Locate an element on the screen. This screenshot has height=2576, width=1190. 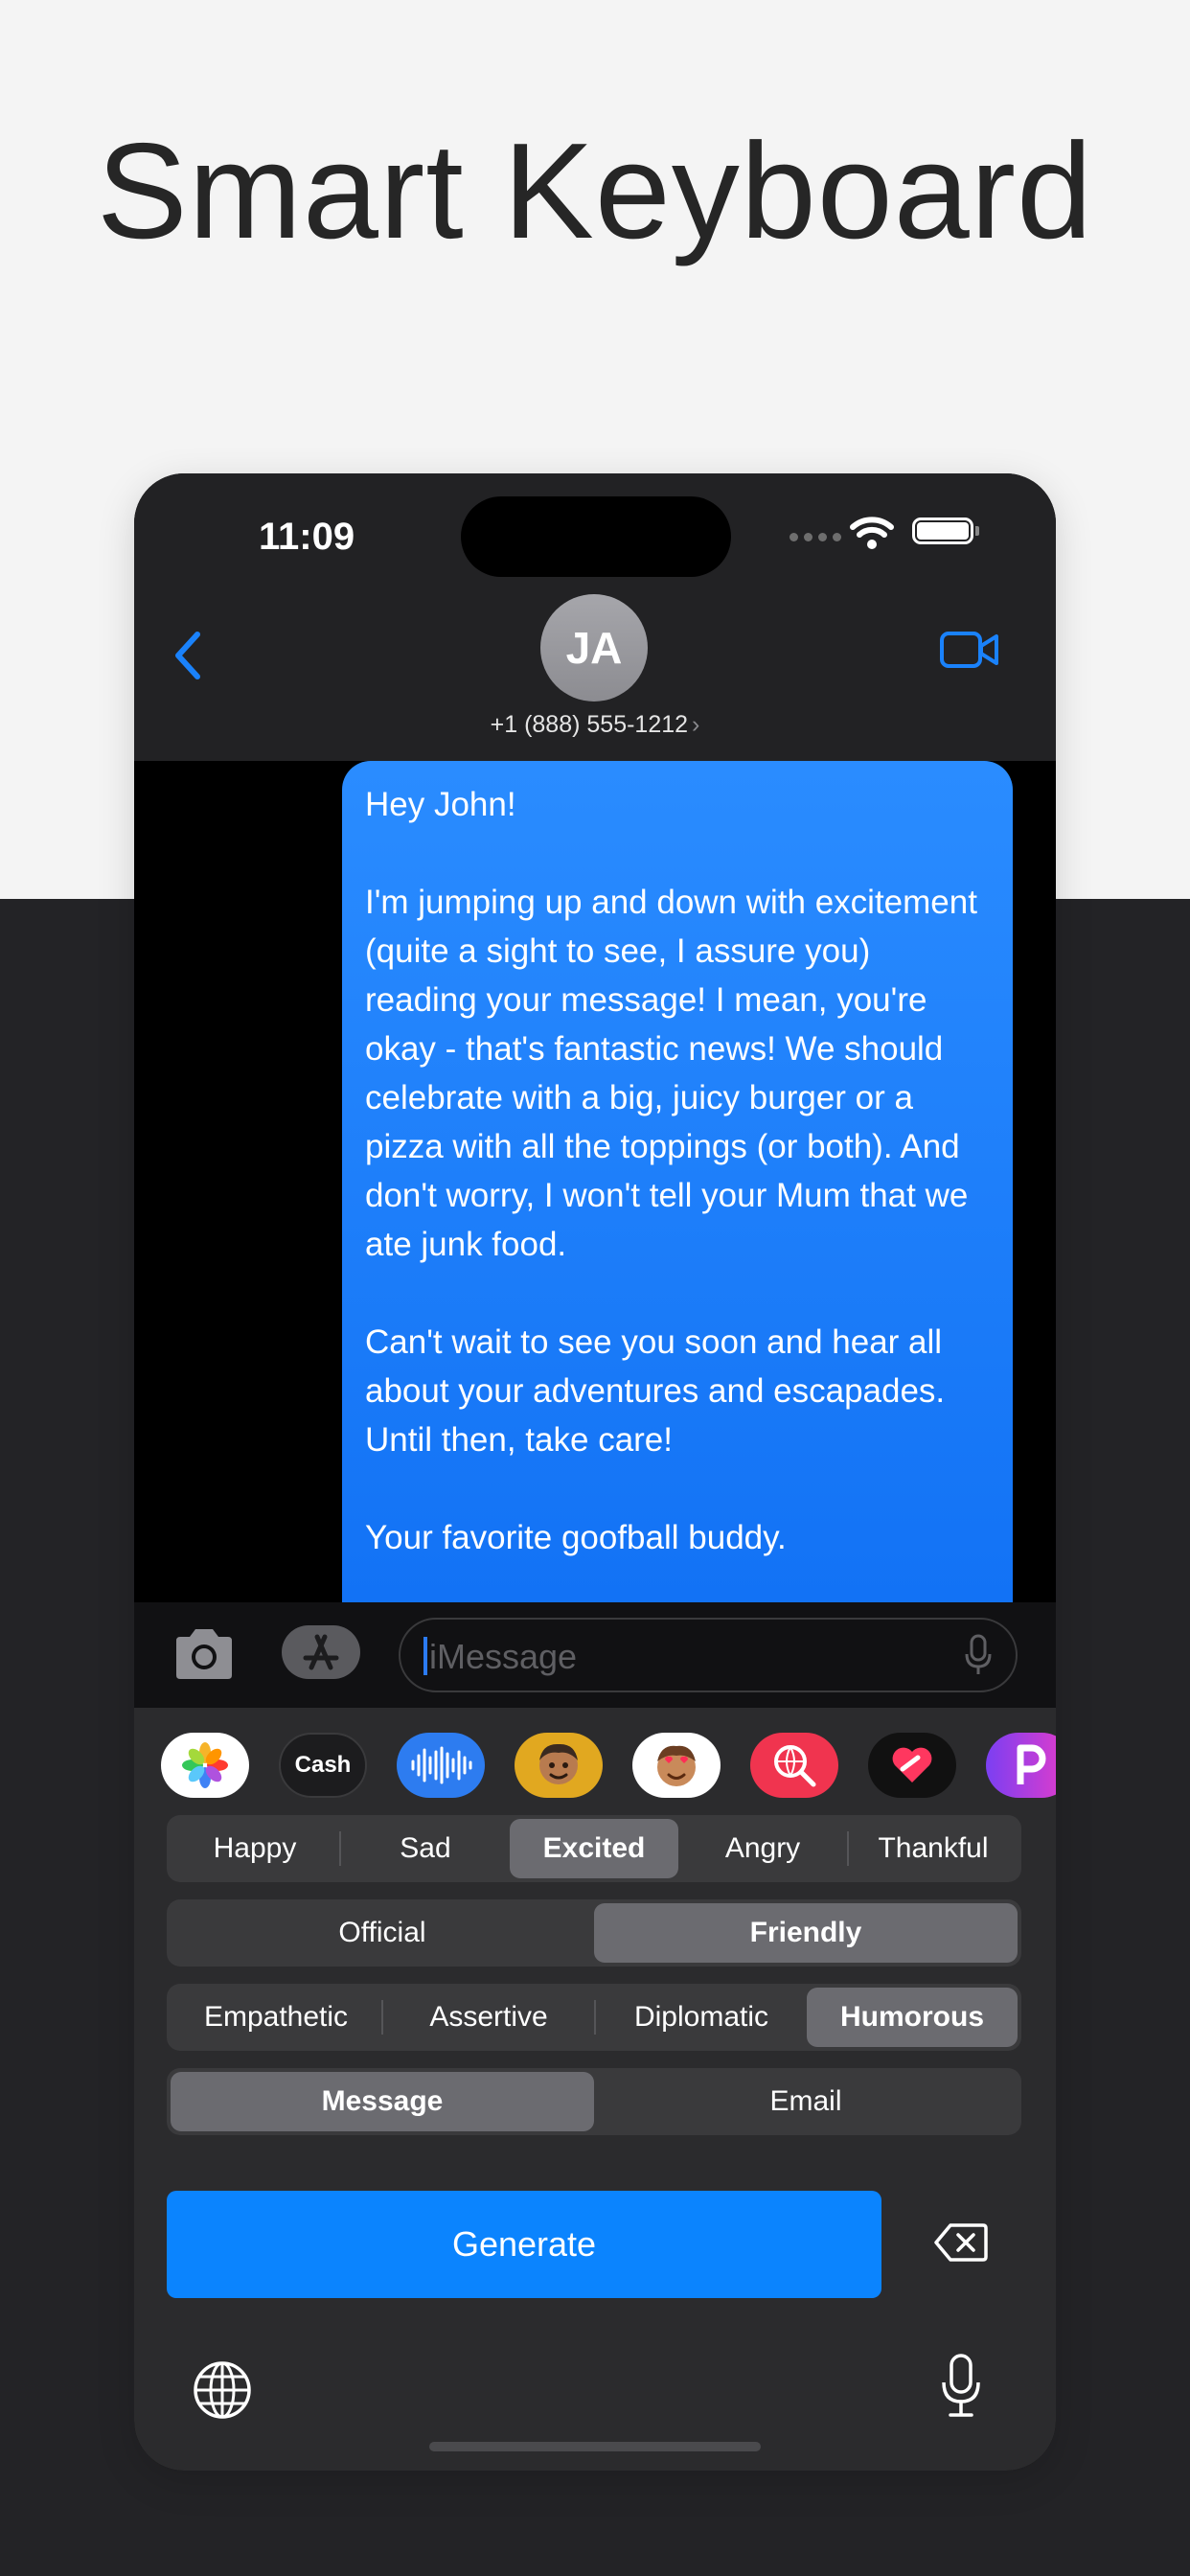
photos-flower-icon is located at coordinates (205, 1765).